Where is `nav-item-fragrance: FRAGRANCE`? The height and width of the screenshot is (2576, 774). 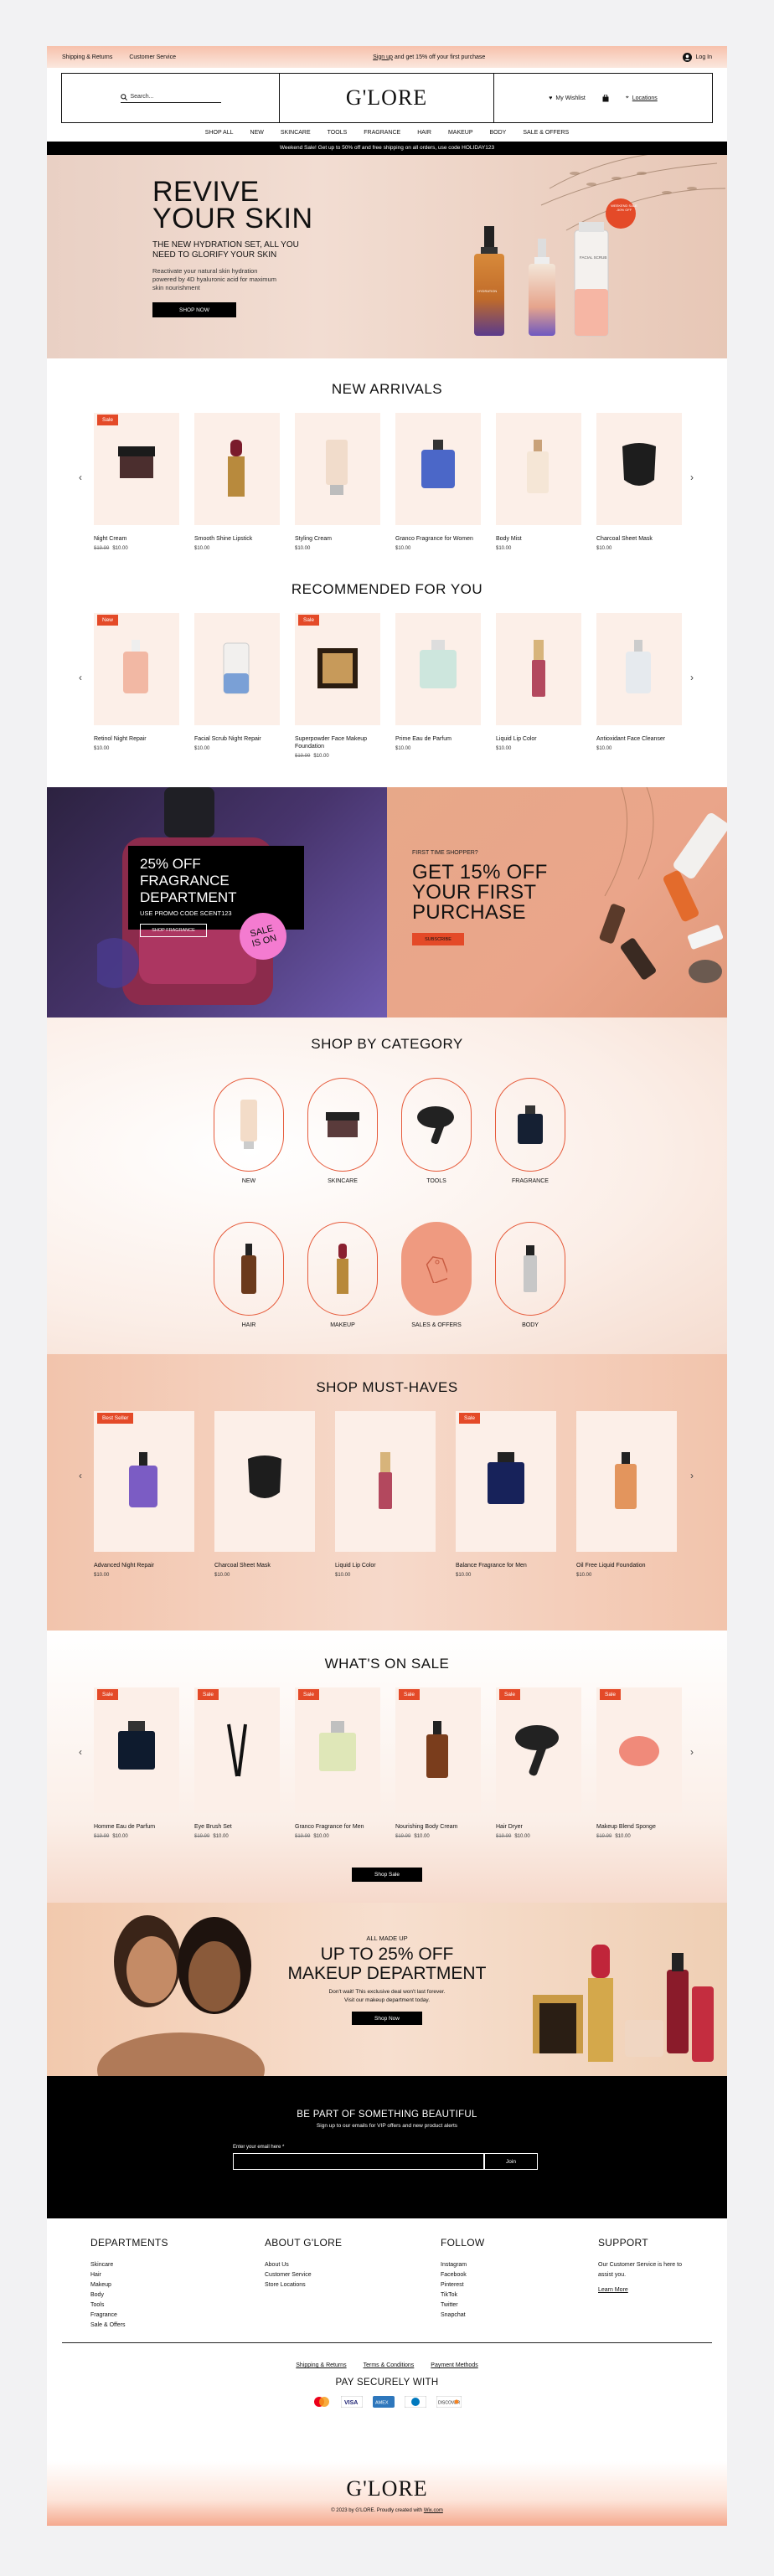 nav-item-fragrance: FRAGRANCE is located at coordinates (382, 133).